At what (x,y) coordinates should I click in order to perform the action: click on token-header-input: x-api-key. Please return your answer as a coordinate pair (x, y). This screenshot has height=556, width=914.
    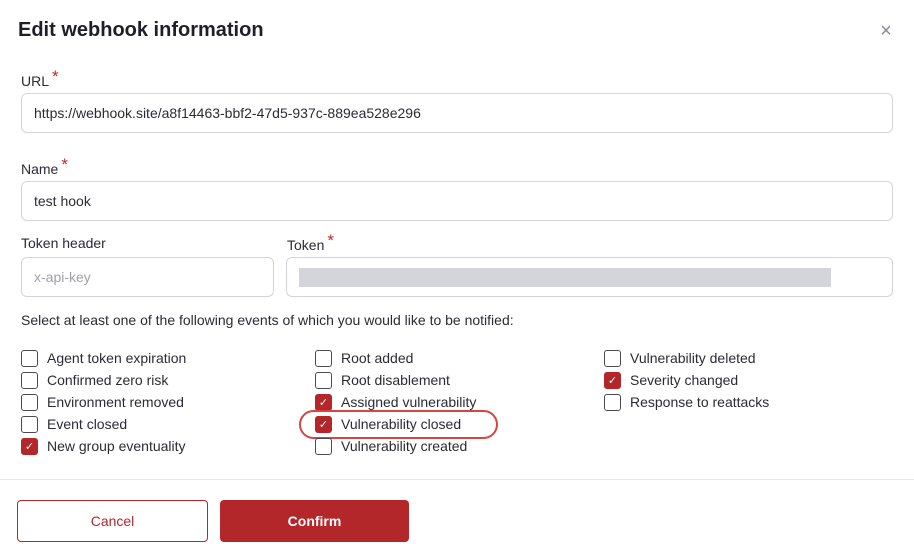
    Looking at the image, I should click on (147, 277).